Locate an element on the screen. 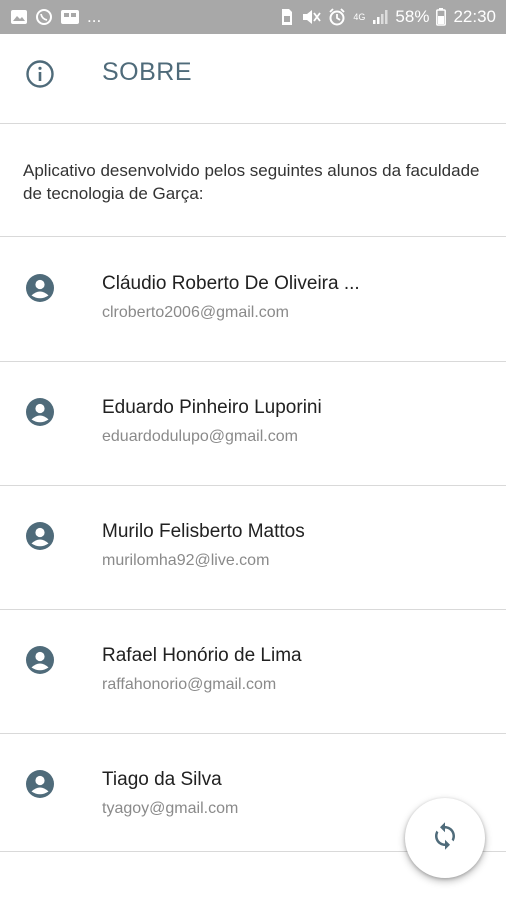 Image resolution: width=506 pixels, height=900 pixels. person-email: raffahonorio@gmail.com is located at coordinates (189, 684).